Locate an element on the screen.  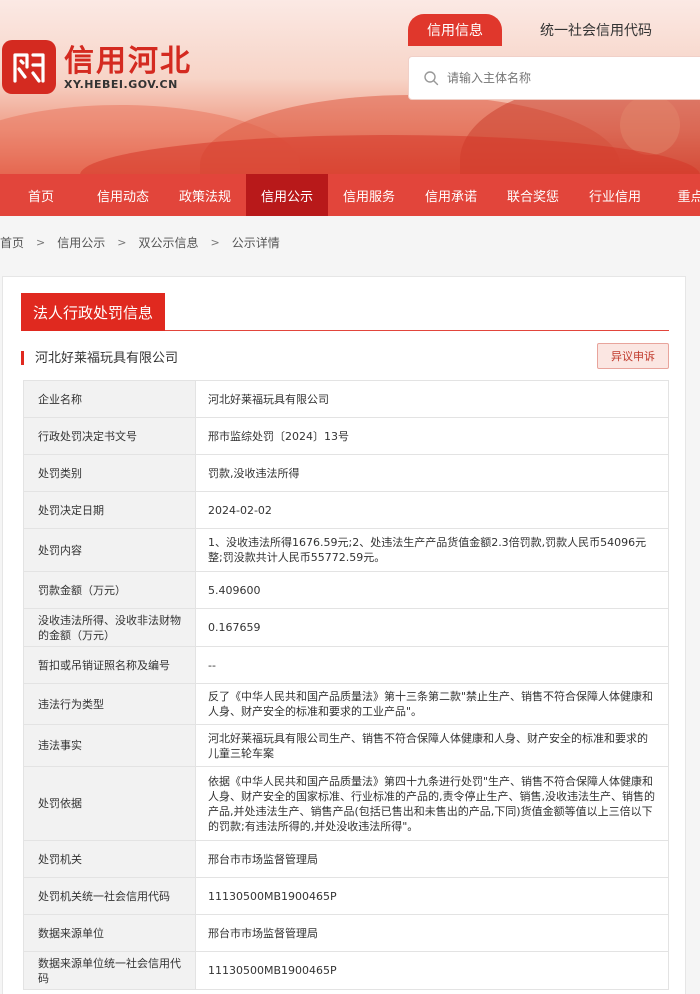
field-label: 数据来源单位统一社会信用代码 is located at coordinates (109, 970).